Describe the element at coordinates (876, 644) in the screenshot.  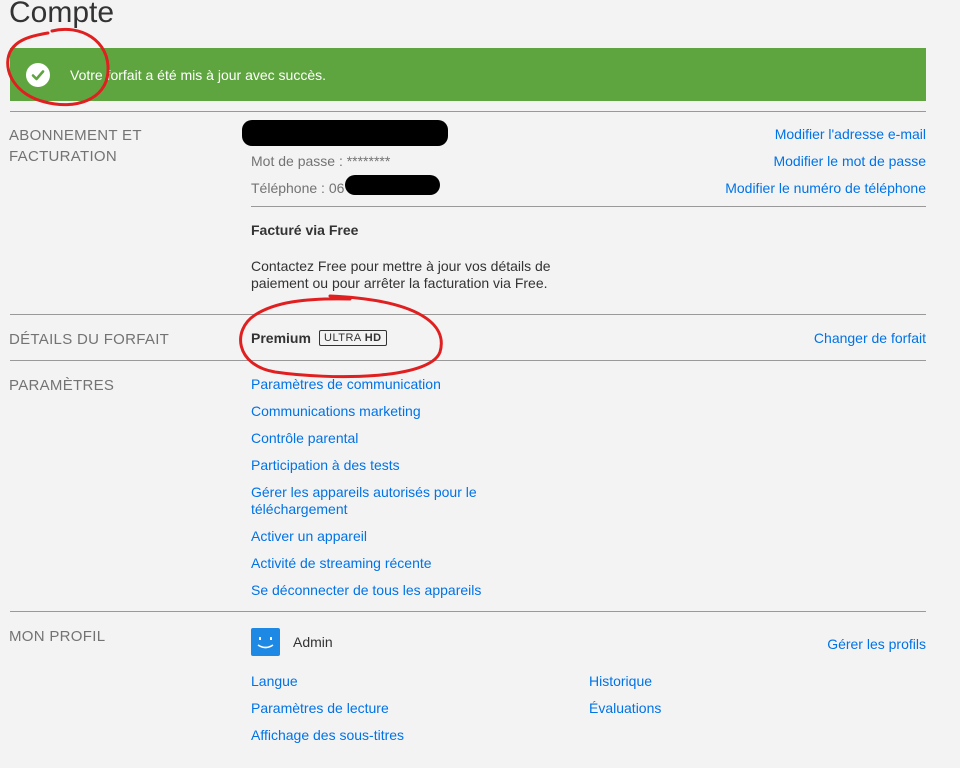
I see `manage-profiles-link: Gérer les profils` at that location.